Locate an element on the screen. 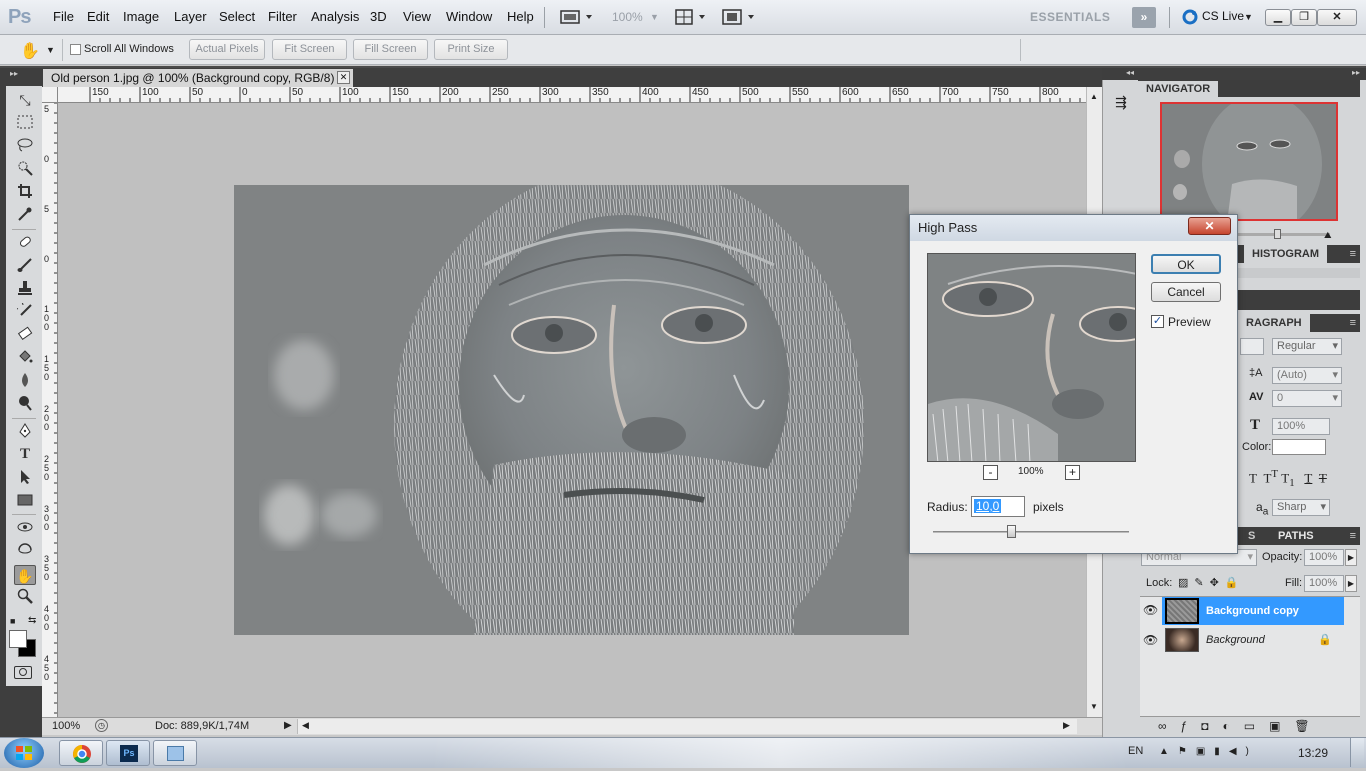 Image resolution: width=1366 pixels, height=771 pixels. lasso-tool-icon is located at coordinates (25, 147).